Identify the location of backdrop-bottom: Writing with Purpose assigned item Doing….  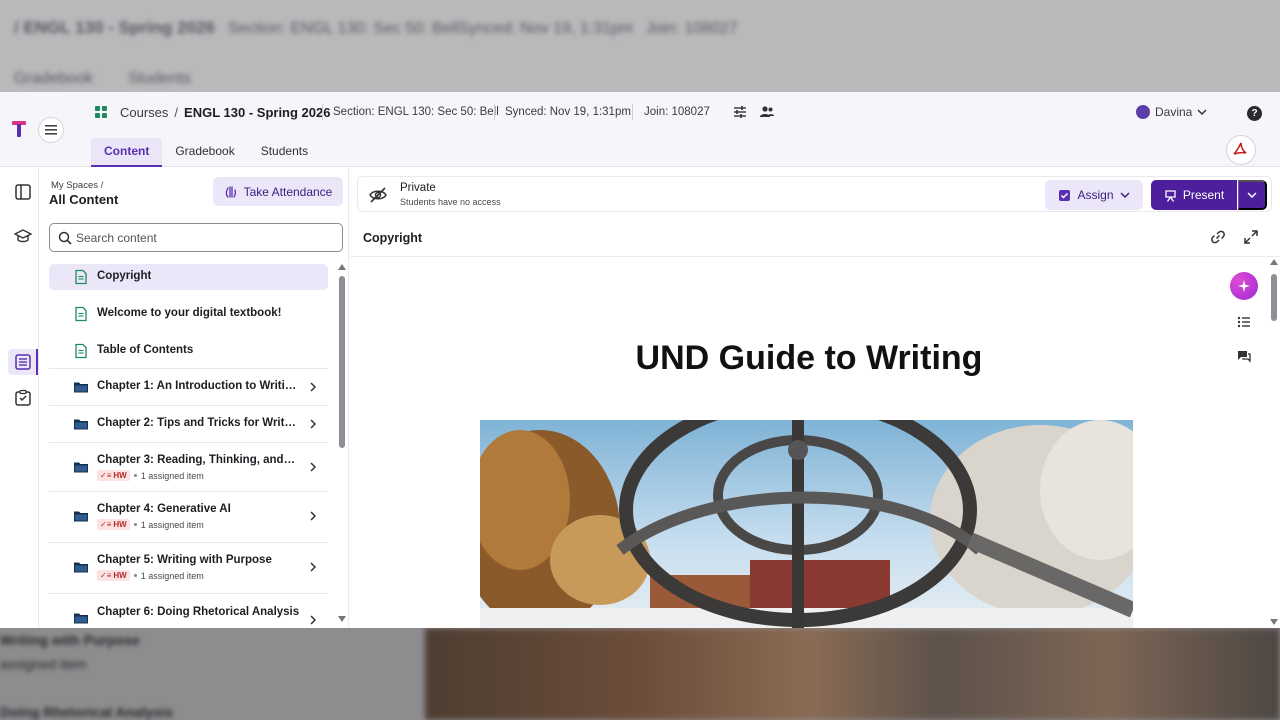
(640, 674).